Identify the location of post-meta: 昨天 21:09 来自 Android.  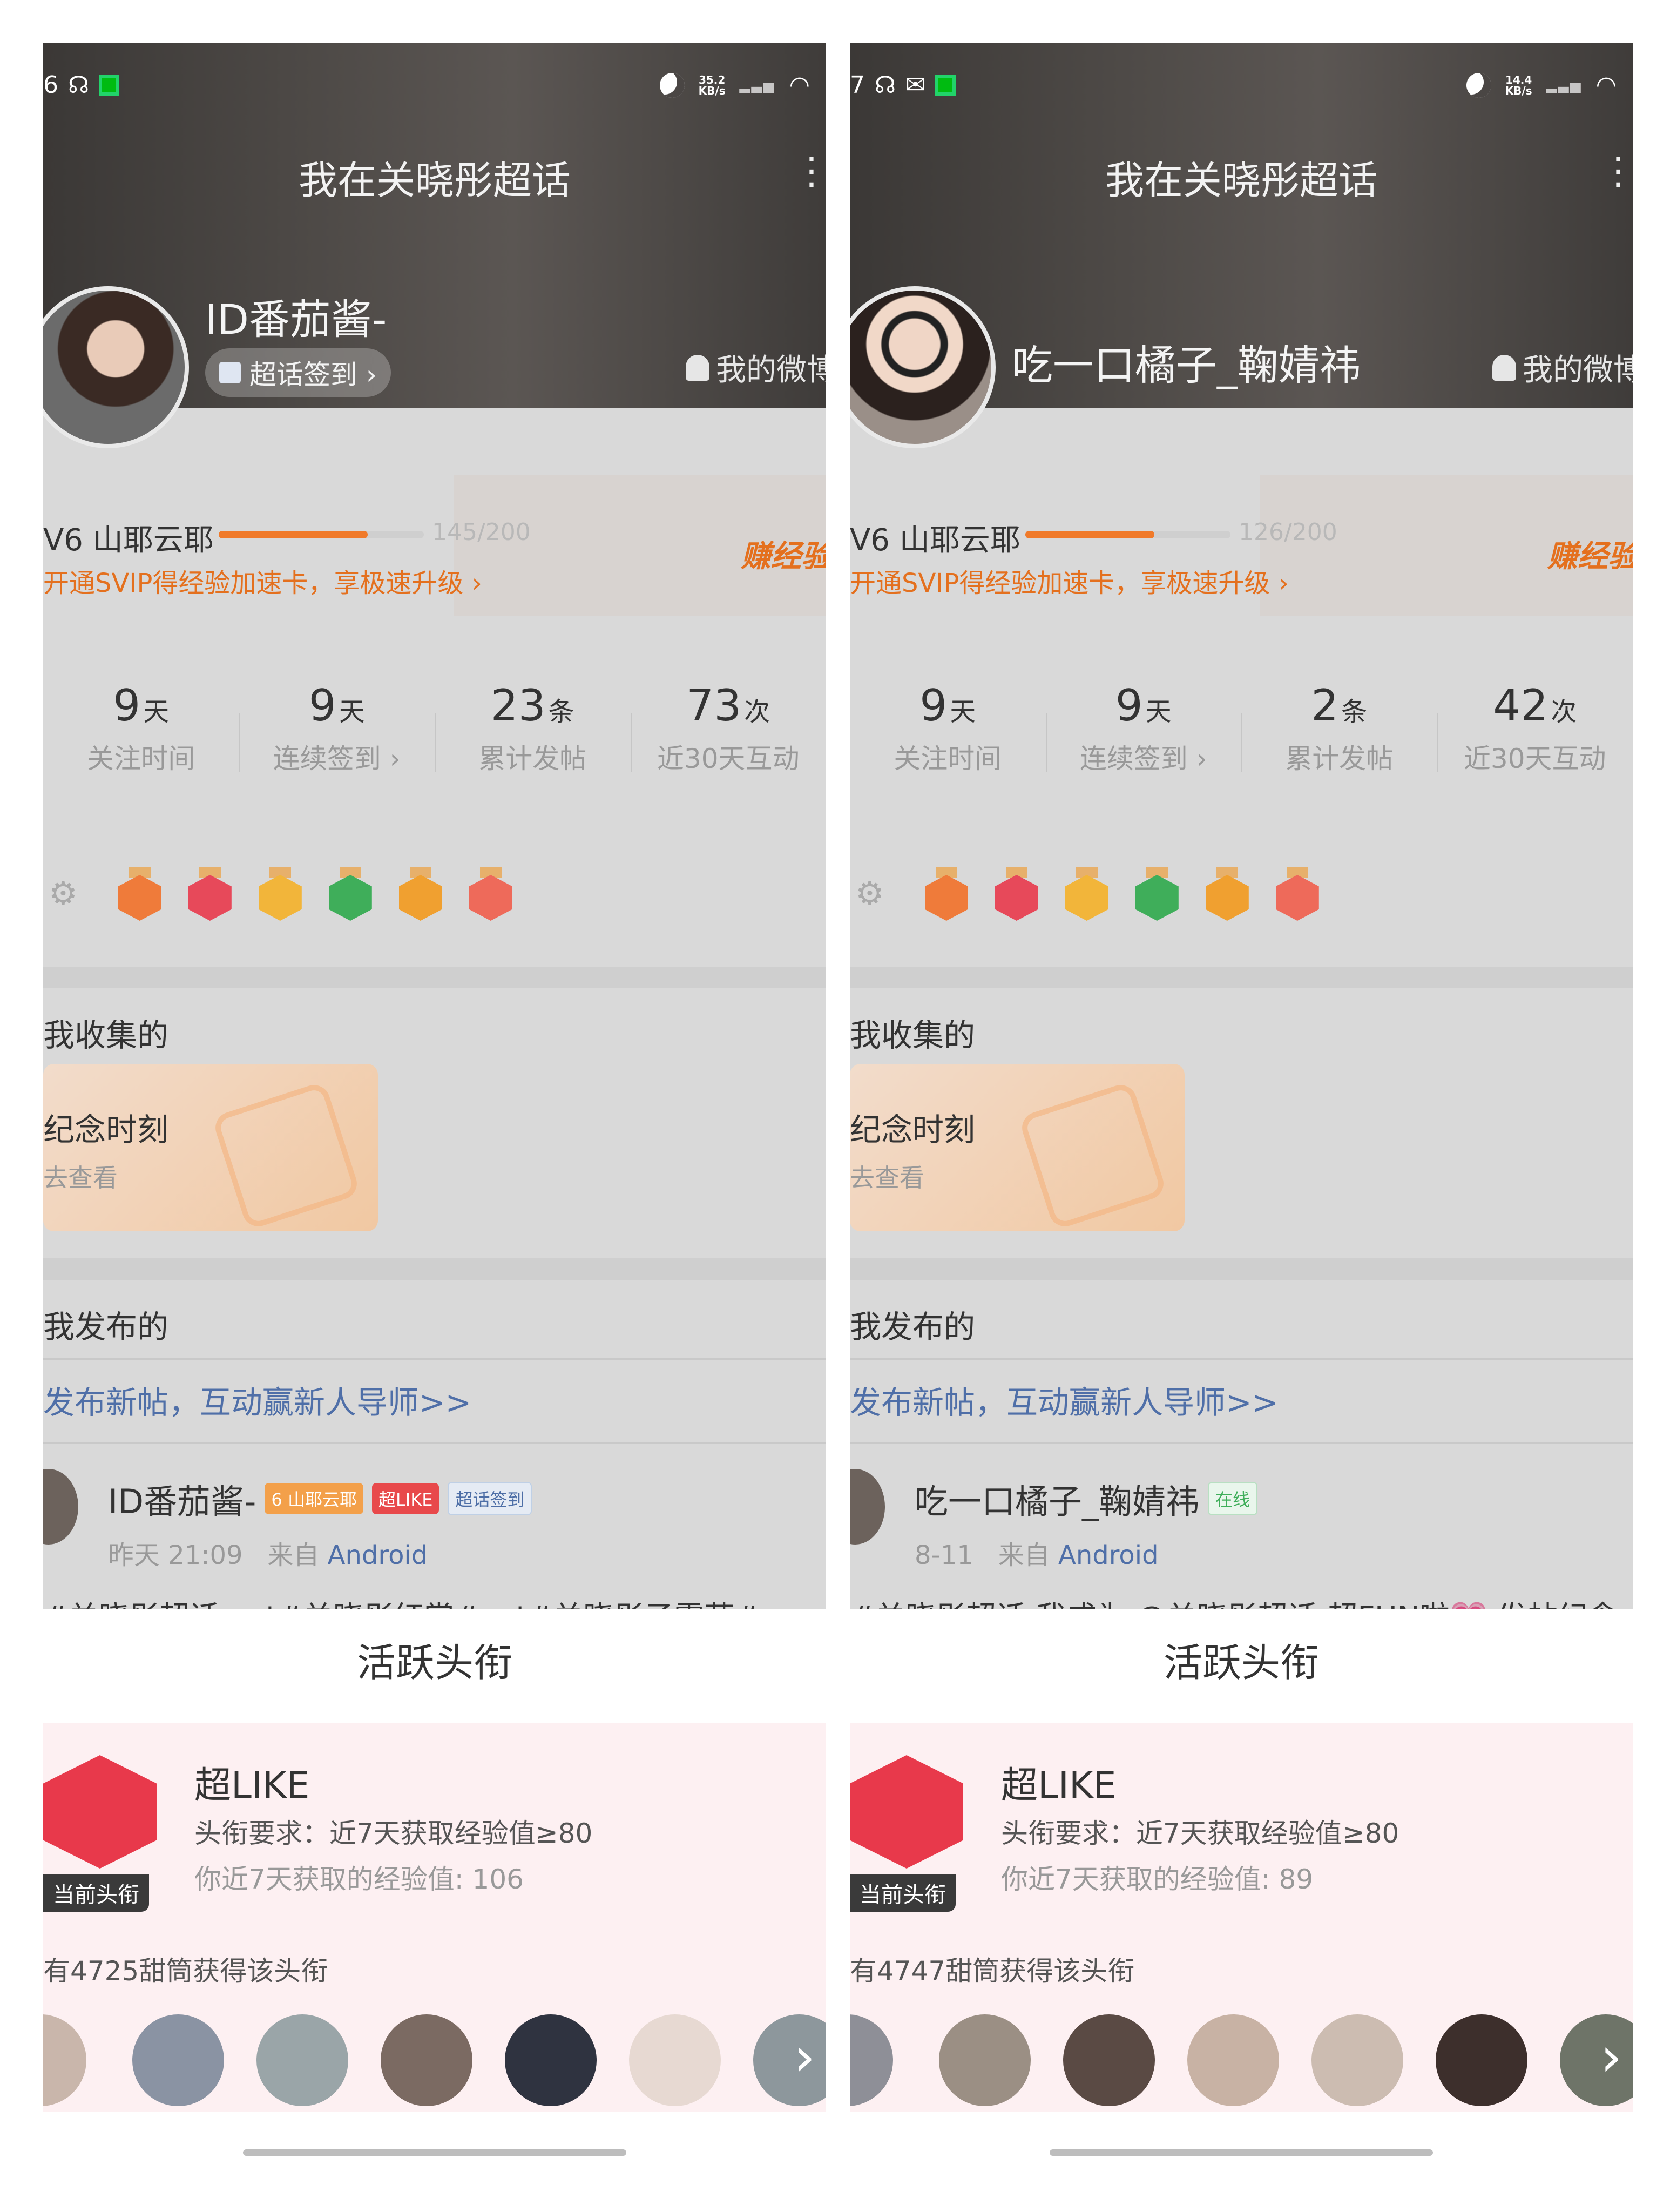
(268, 1555).